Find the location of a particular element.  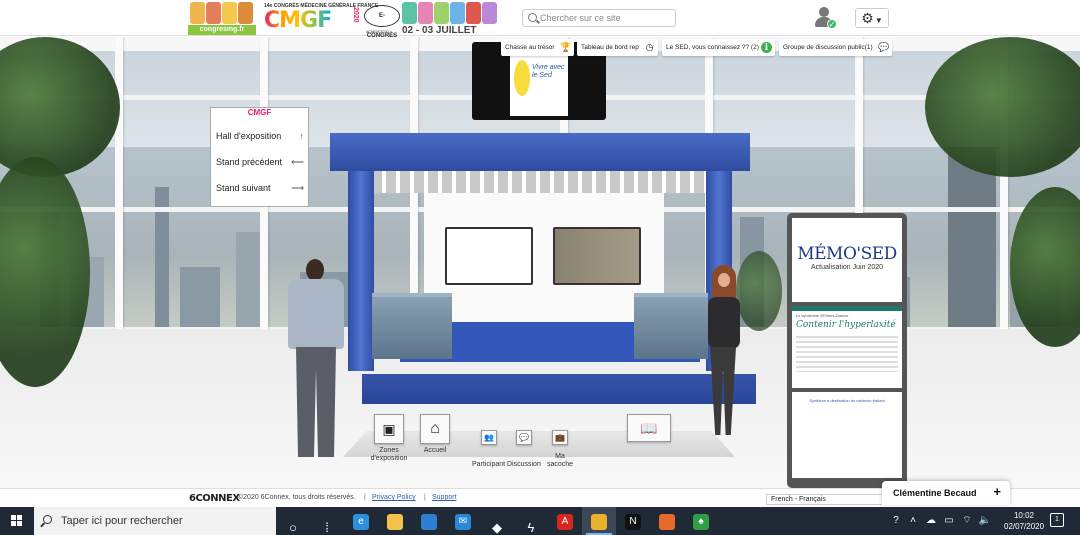

6connex-logo: 6CONNEX is located at coordinates (214, 498).